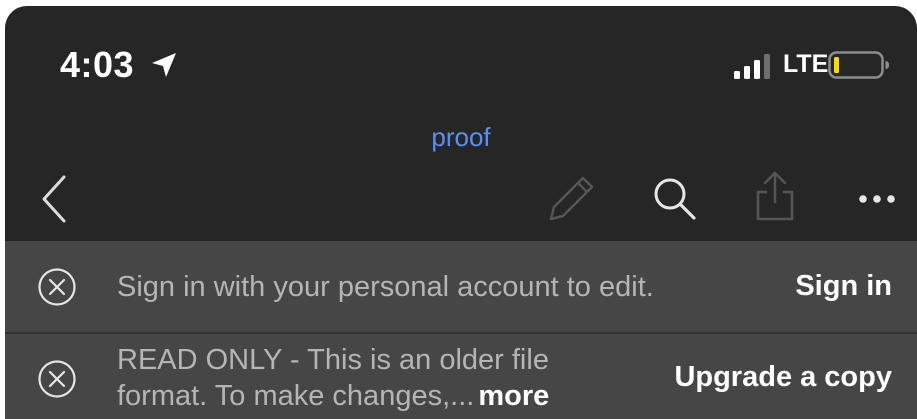  What do you see at coordinates (843, 286) in the screenshot?
I see `sign-in-button: Sign in` at bounding box center [843, 286].